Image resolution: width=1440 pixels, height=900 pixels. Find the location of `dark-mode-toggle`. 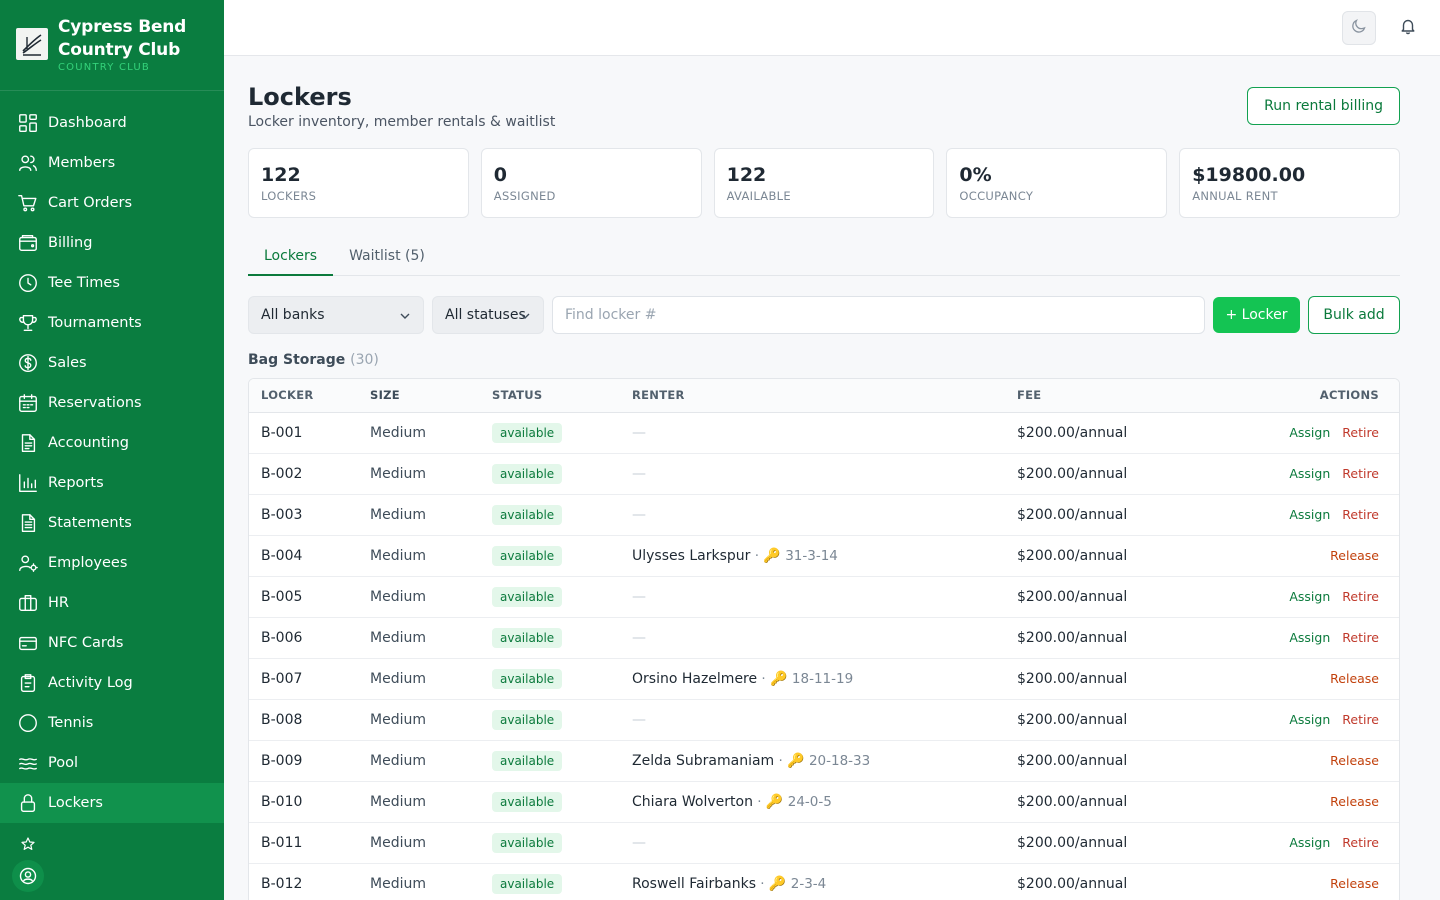

dark-mode-toggle is located at coordinates (1359, 28).